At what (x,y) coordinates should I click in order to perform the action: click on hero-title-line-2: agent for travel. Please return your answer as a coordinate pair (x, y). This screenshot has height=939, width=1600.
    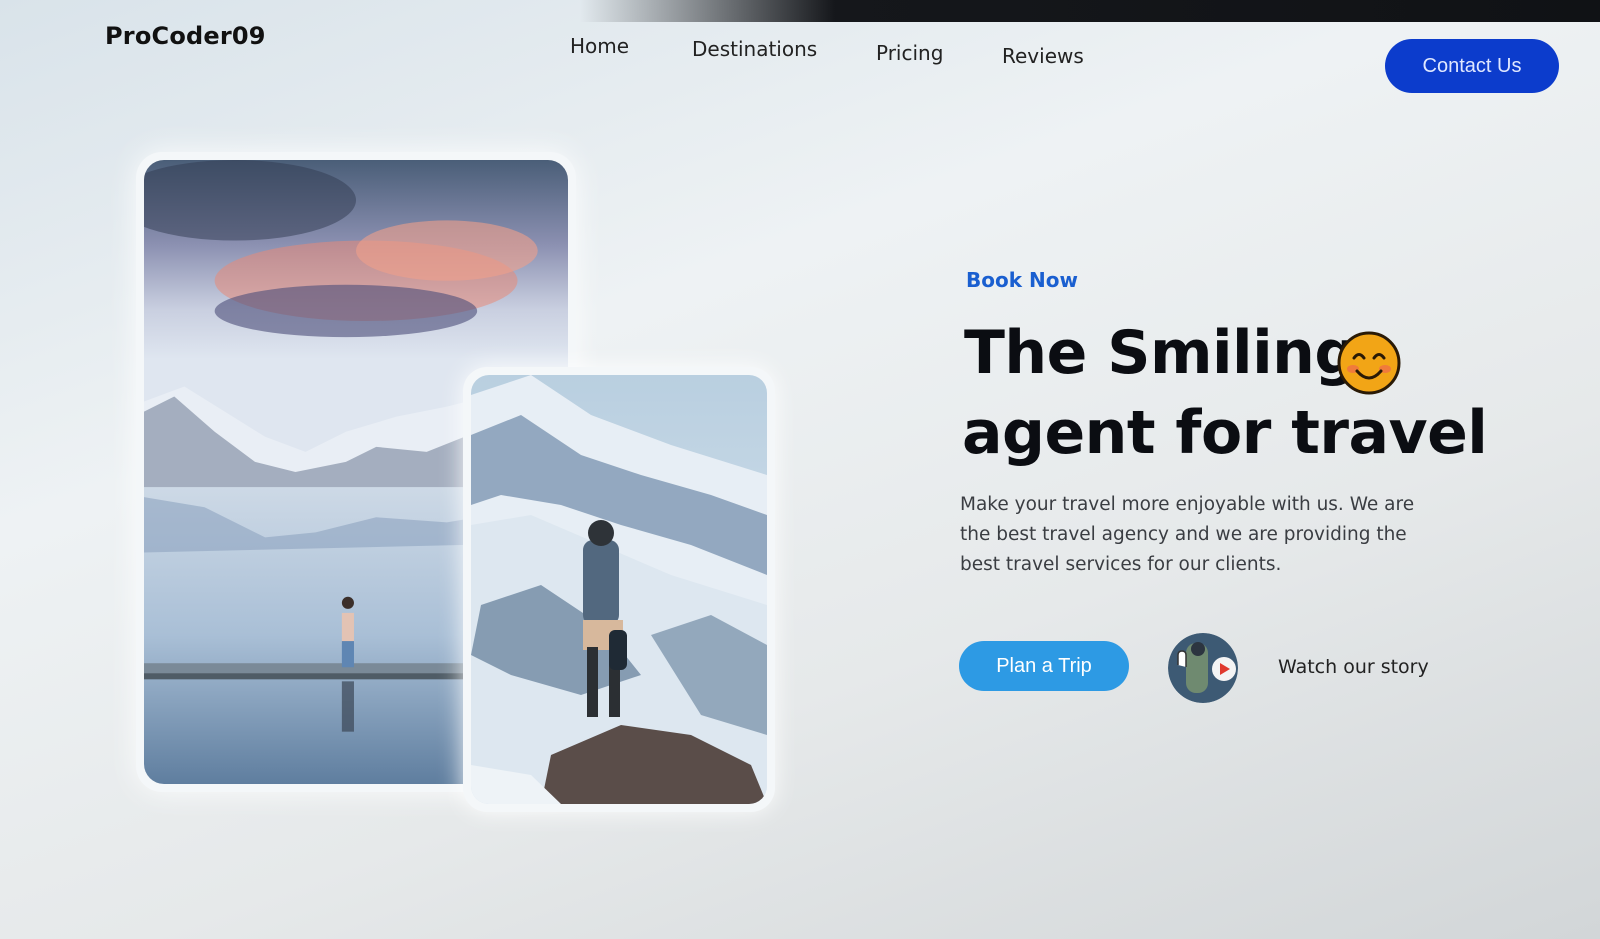
    Looking at the image, I should click on (1225, 433).